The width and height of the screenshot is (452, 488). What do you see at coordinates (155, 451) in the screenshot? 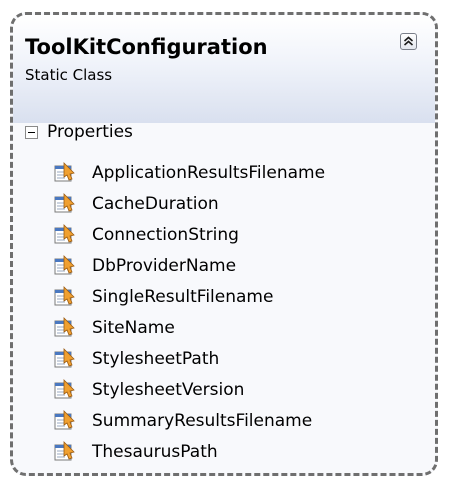
I see `property-name: ThesaurusPath` at bounding box center [155, 451].